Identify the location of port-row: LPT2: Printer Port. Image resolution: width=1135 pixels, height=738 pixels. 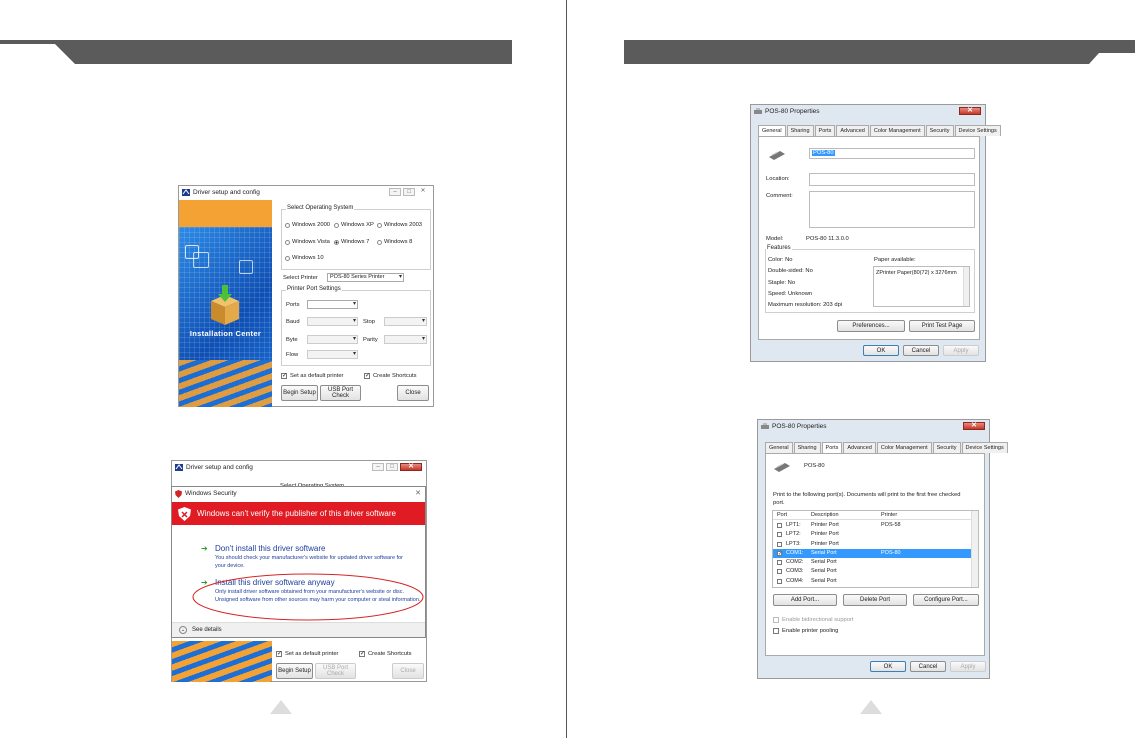
(872, 534).